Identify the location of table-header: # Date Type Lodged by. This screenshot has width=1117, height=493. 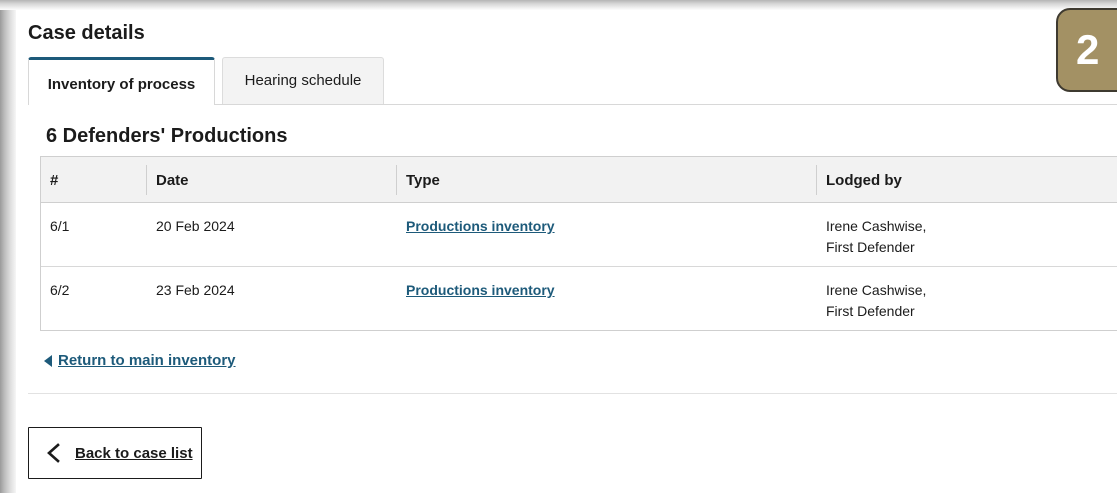
(579, 180).